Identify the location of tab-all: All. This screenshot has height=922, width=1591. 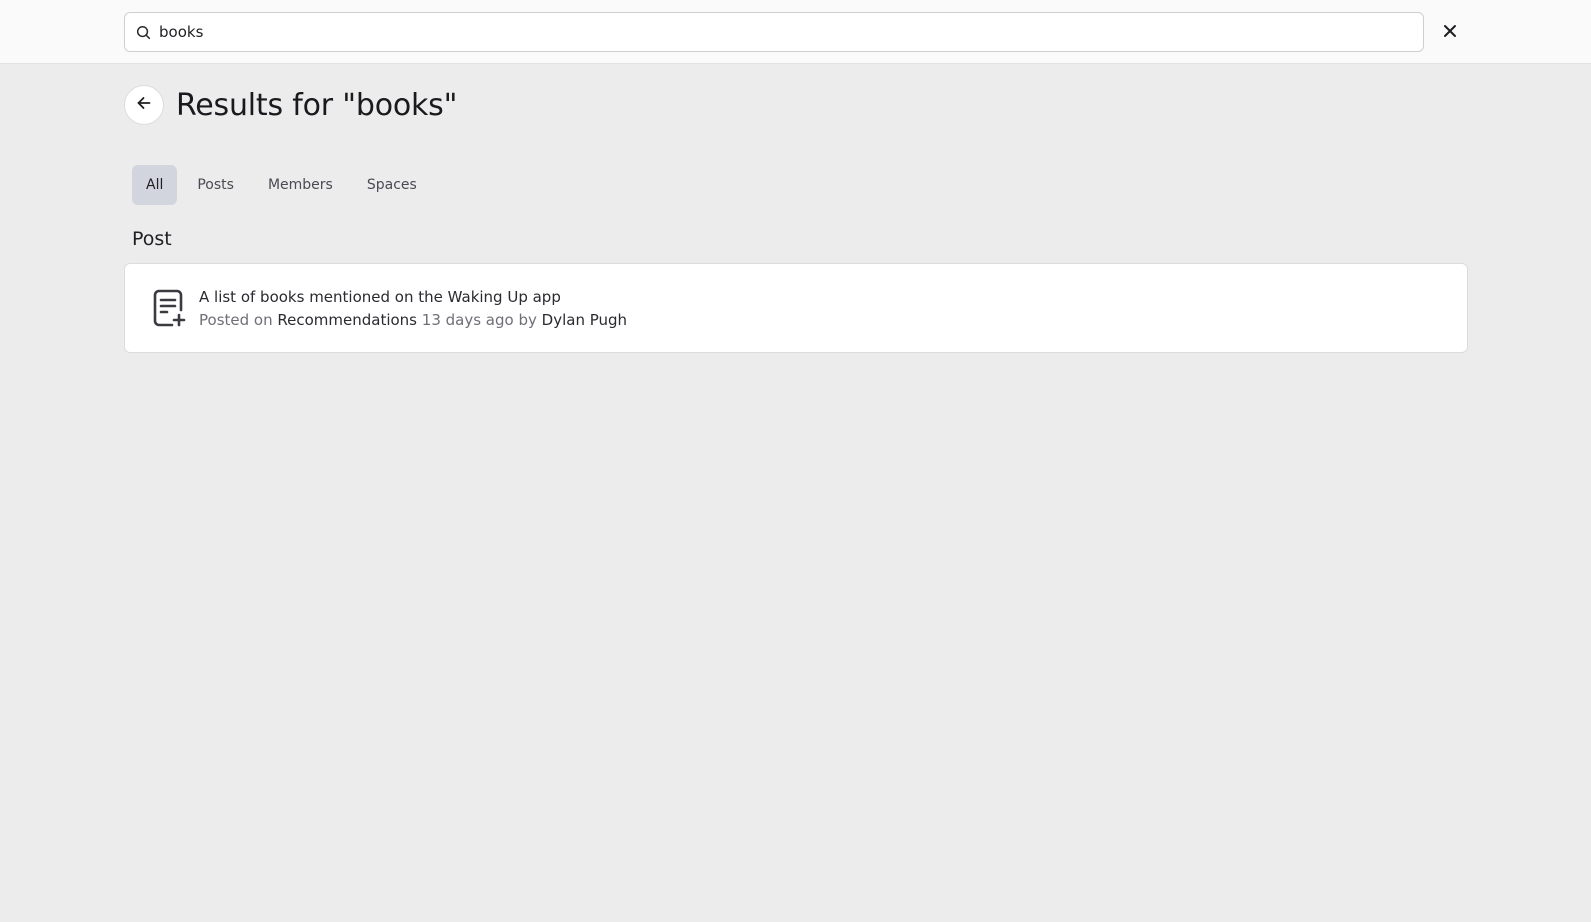
(155, 185).